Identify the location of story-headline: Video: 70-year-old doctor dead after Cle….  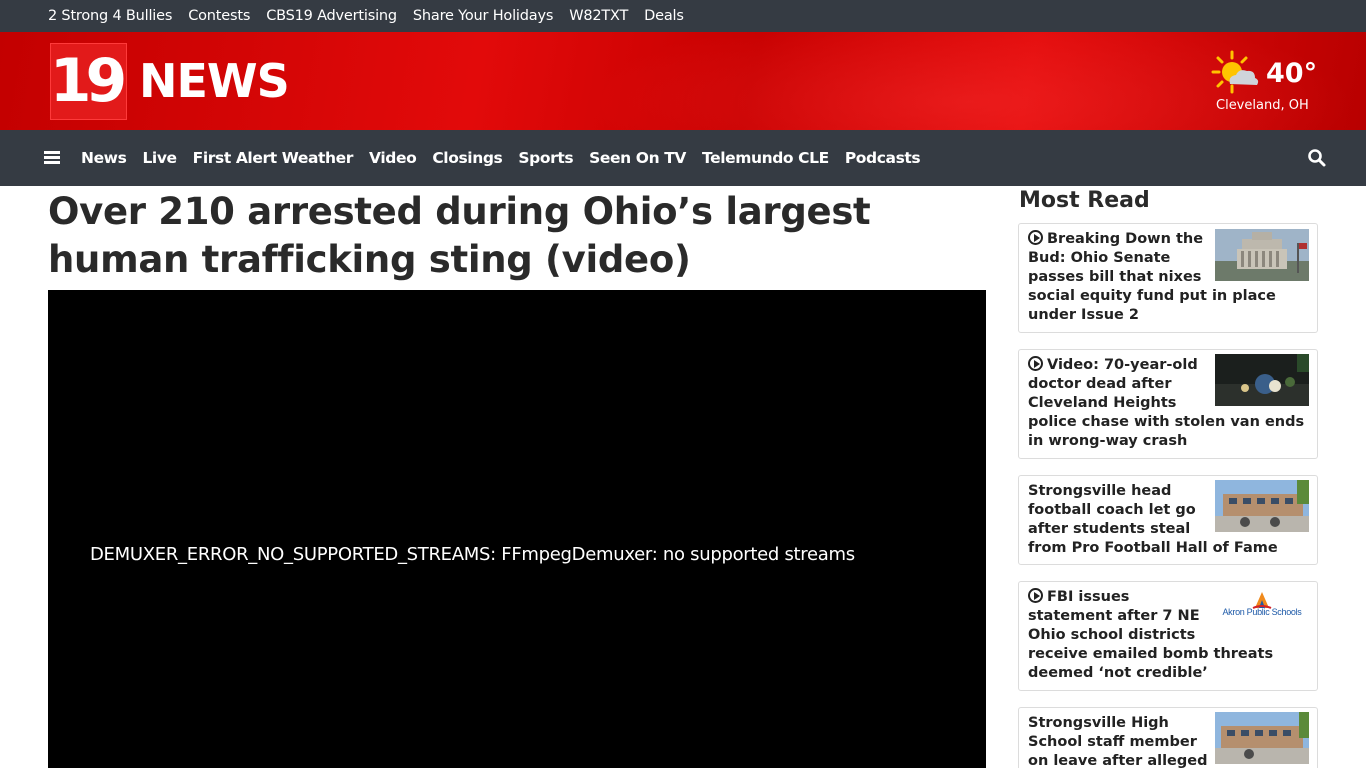
(1169, 403).